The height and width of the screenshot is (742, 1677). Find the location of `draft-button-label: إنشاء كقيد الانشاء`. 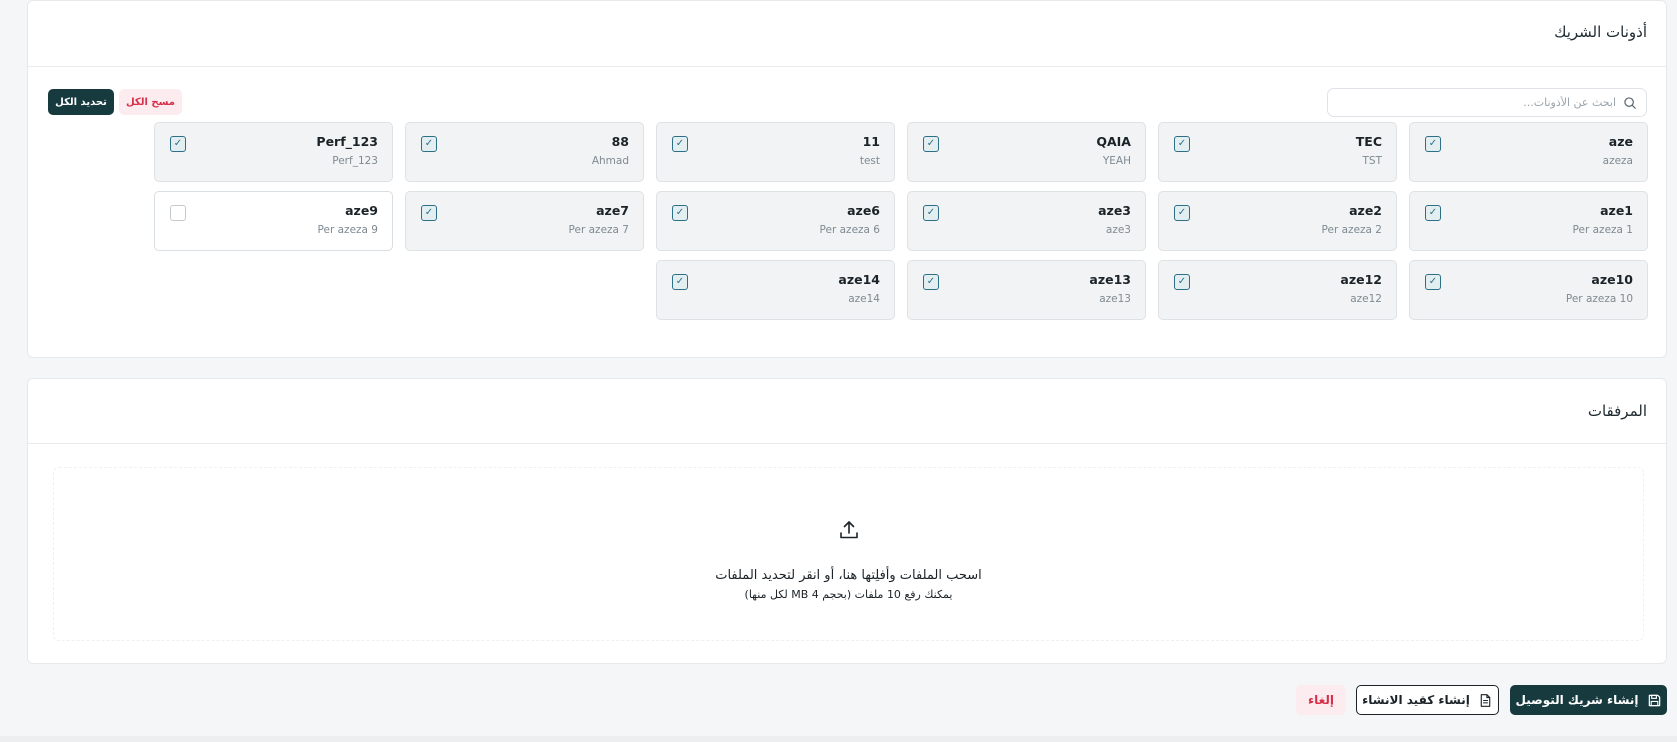

draft-button-label: إنشاء كقيد الانشاء is located at coordinates (1416, 700).